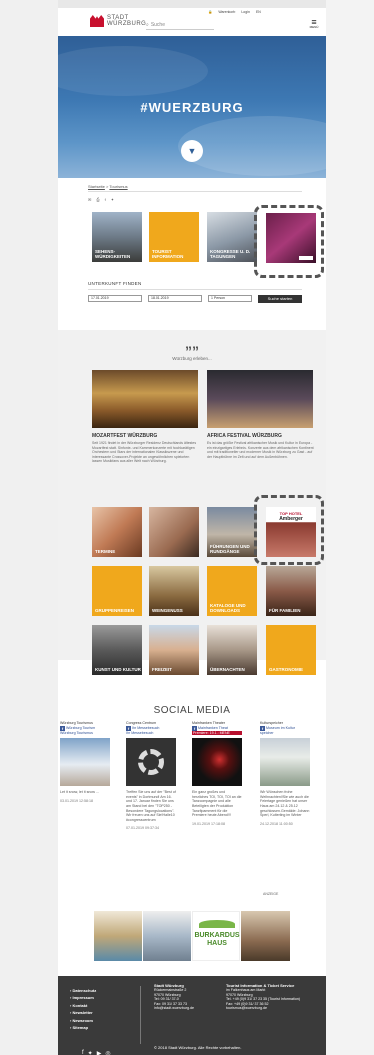 The image size is (374, 1055). I want to click on logo-line2: WÜRZBURG, so click(127, 24).